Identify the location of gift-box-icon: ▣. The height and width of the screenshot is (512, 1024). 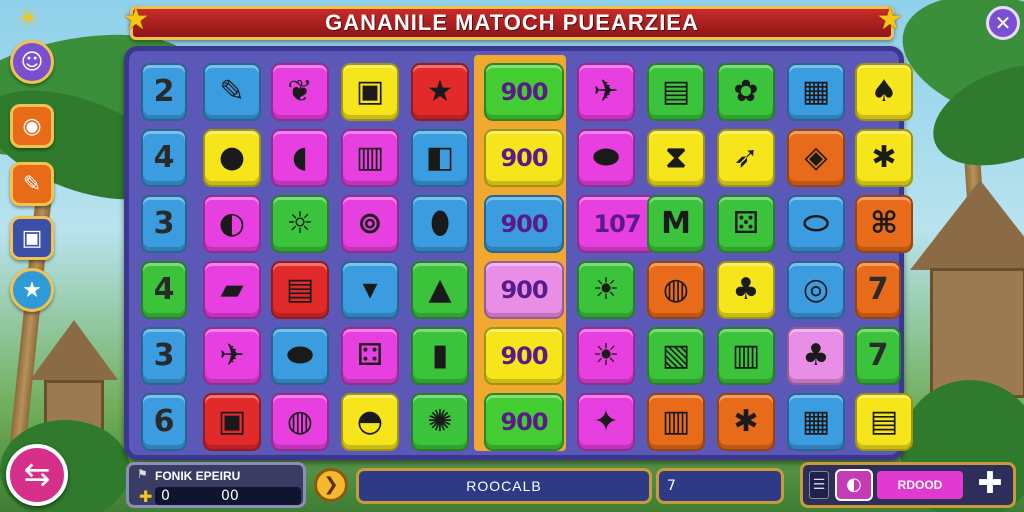
(32, 238).